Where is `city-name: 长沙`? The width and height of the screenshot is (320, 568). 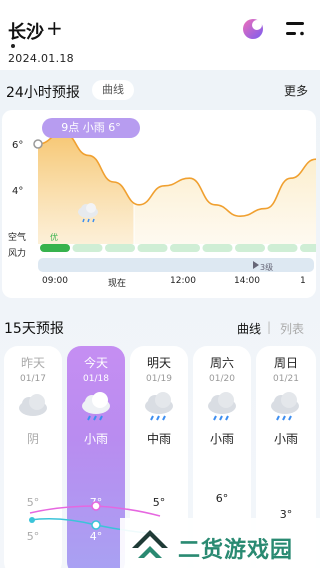
city-name: 长沙 is located at coordinates (26, 31).